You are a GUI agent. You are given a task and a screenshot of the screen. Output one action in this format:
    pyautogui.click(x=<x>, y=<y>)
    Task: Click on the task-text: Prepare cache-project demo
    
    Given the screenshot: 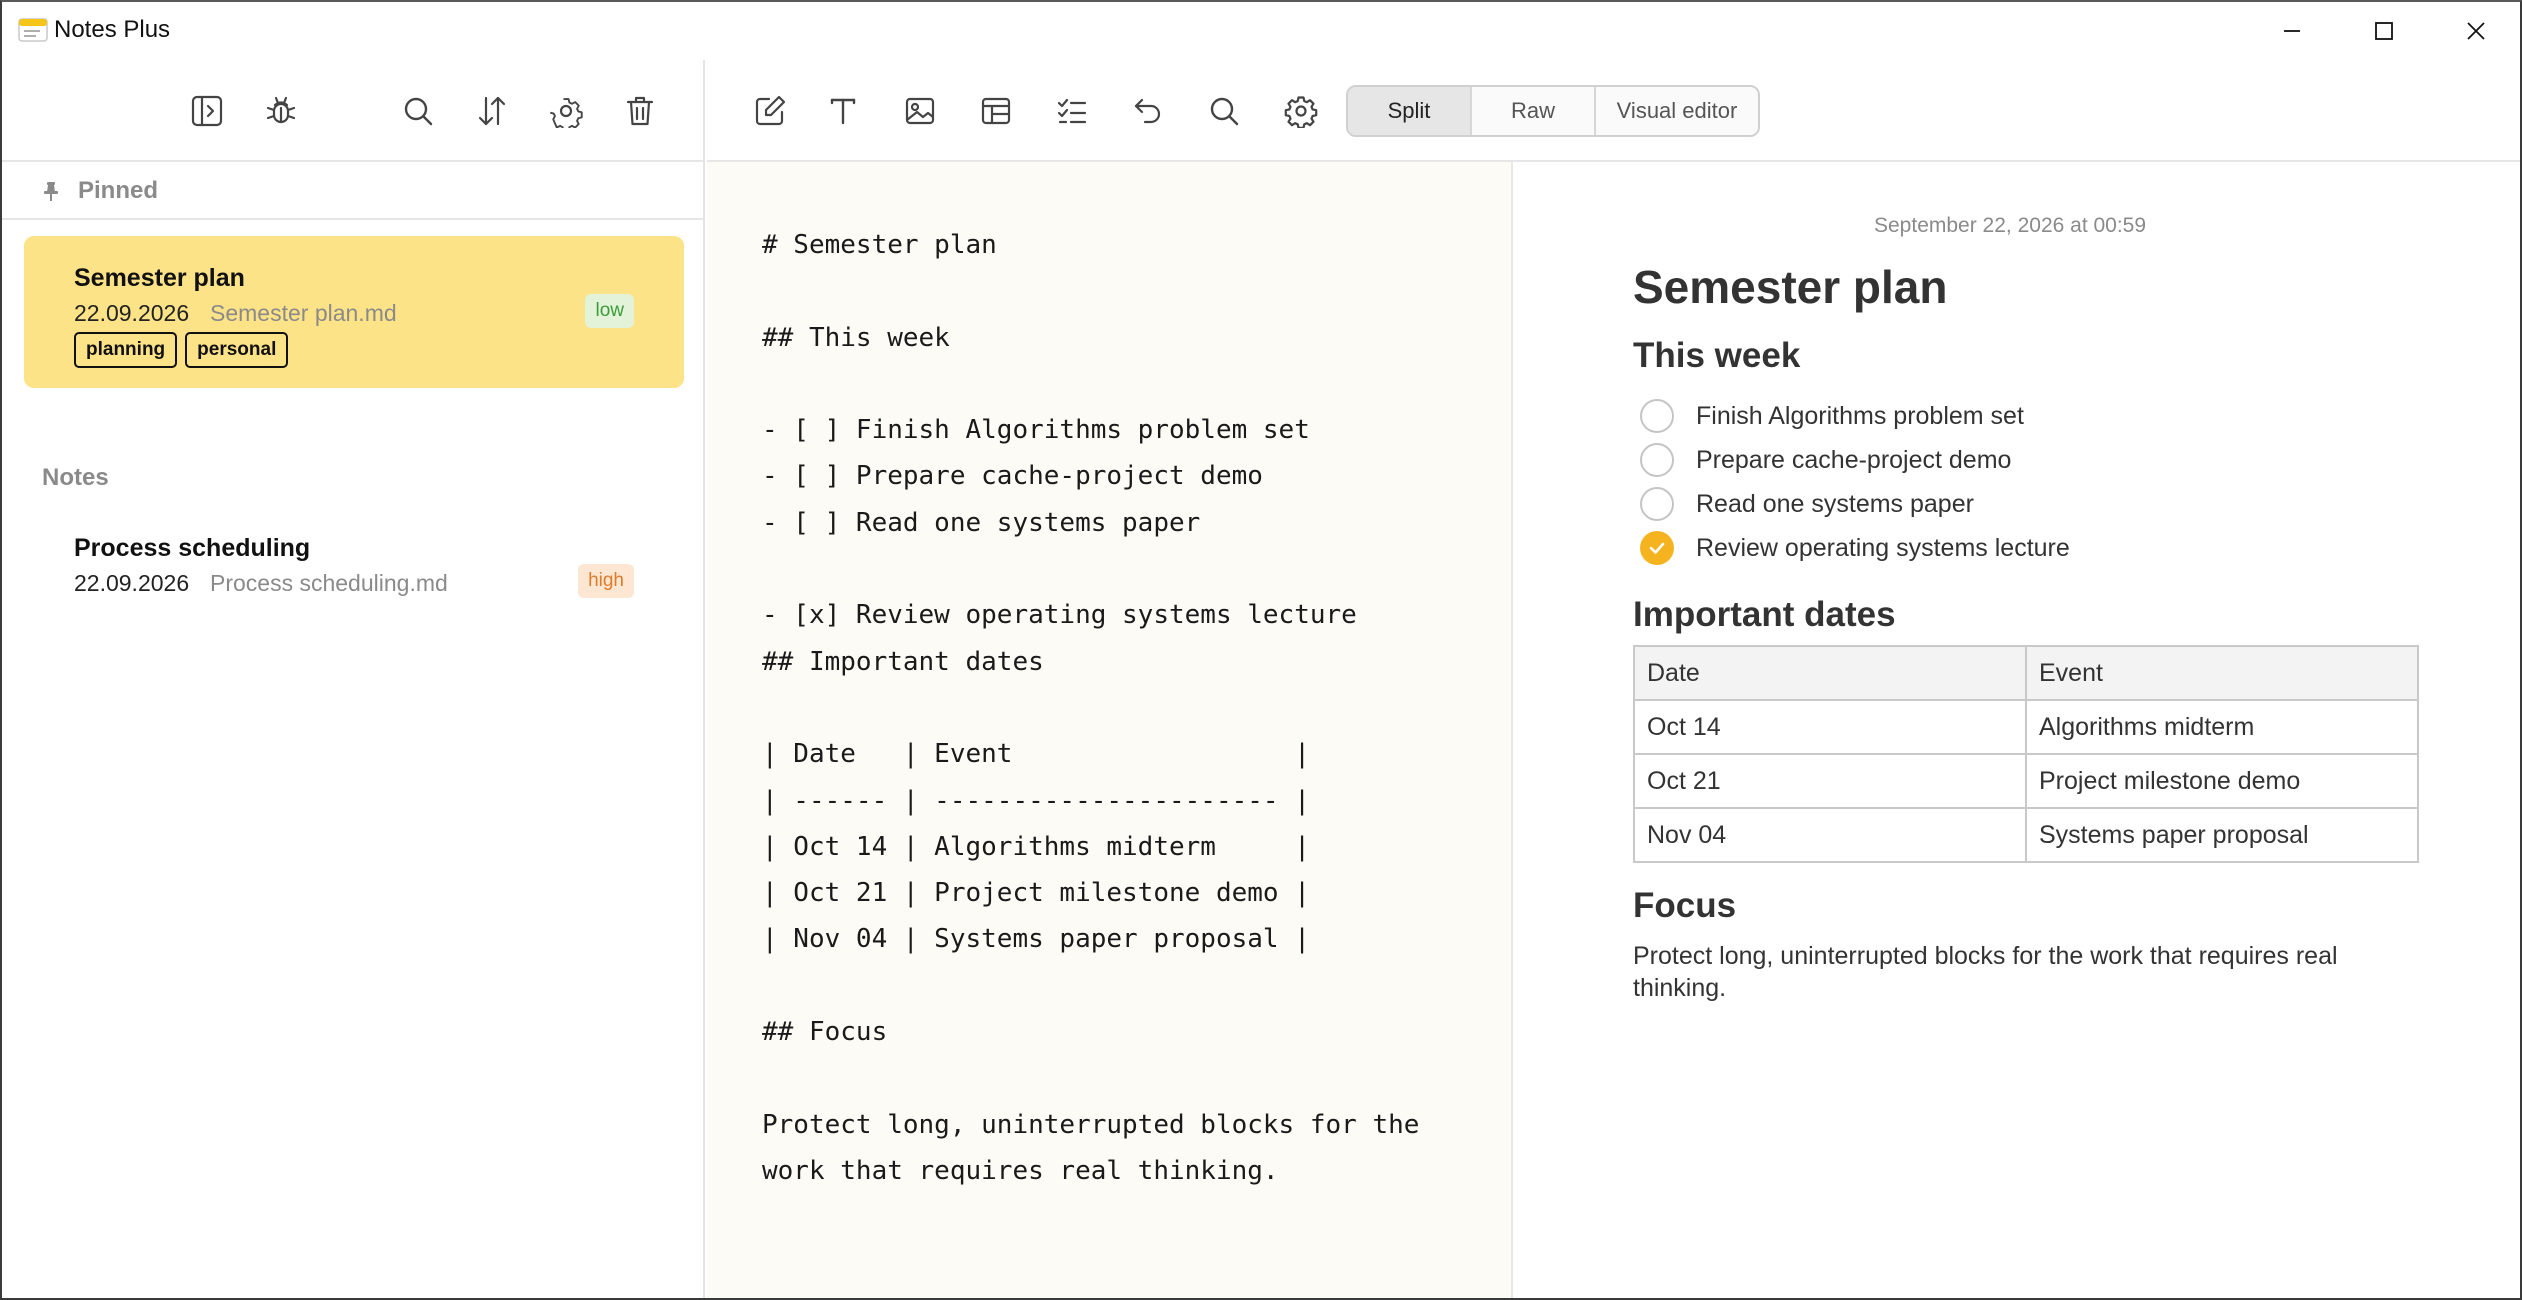 What is the action you would take?
    pyautogui.click(x=1854, y=459)
    